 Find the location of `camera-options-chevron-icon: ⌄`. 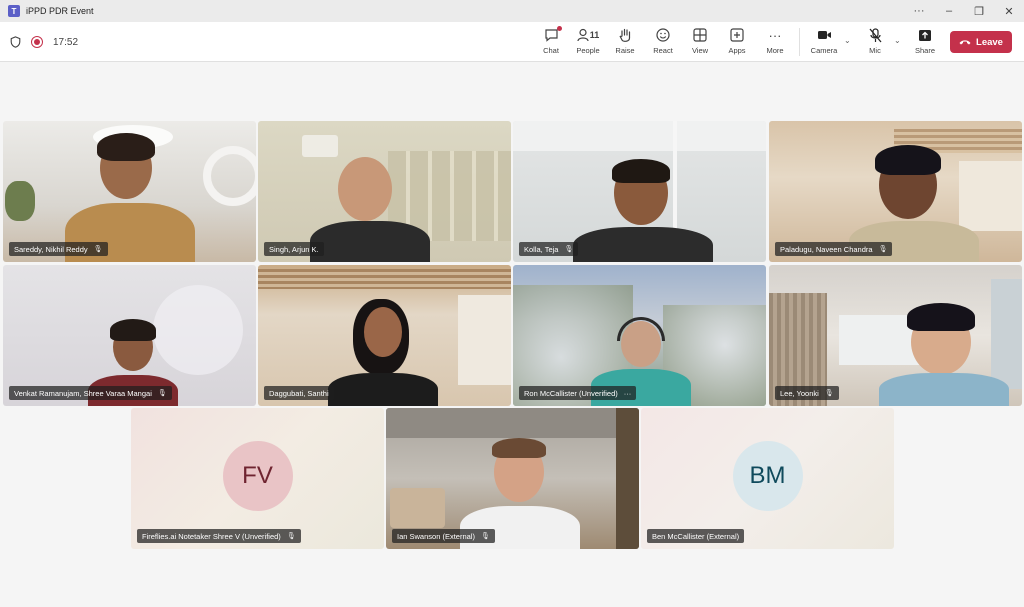

camera-options-chevron-icon: ⌄ is located at coordinates (847, 40).